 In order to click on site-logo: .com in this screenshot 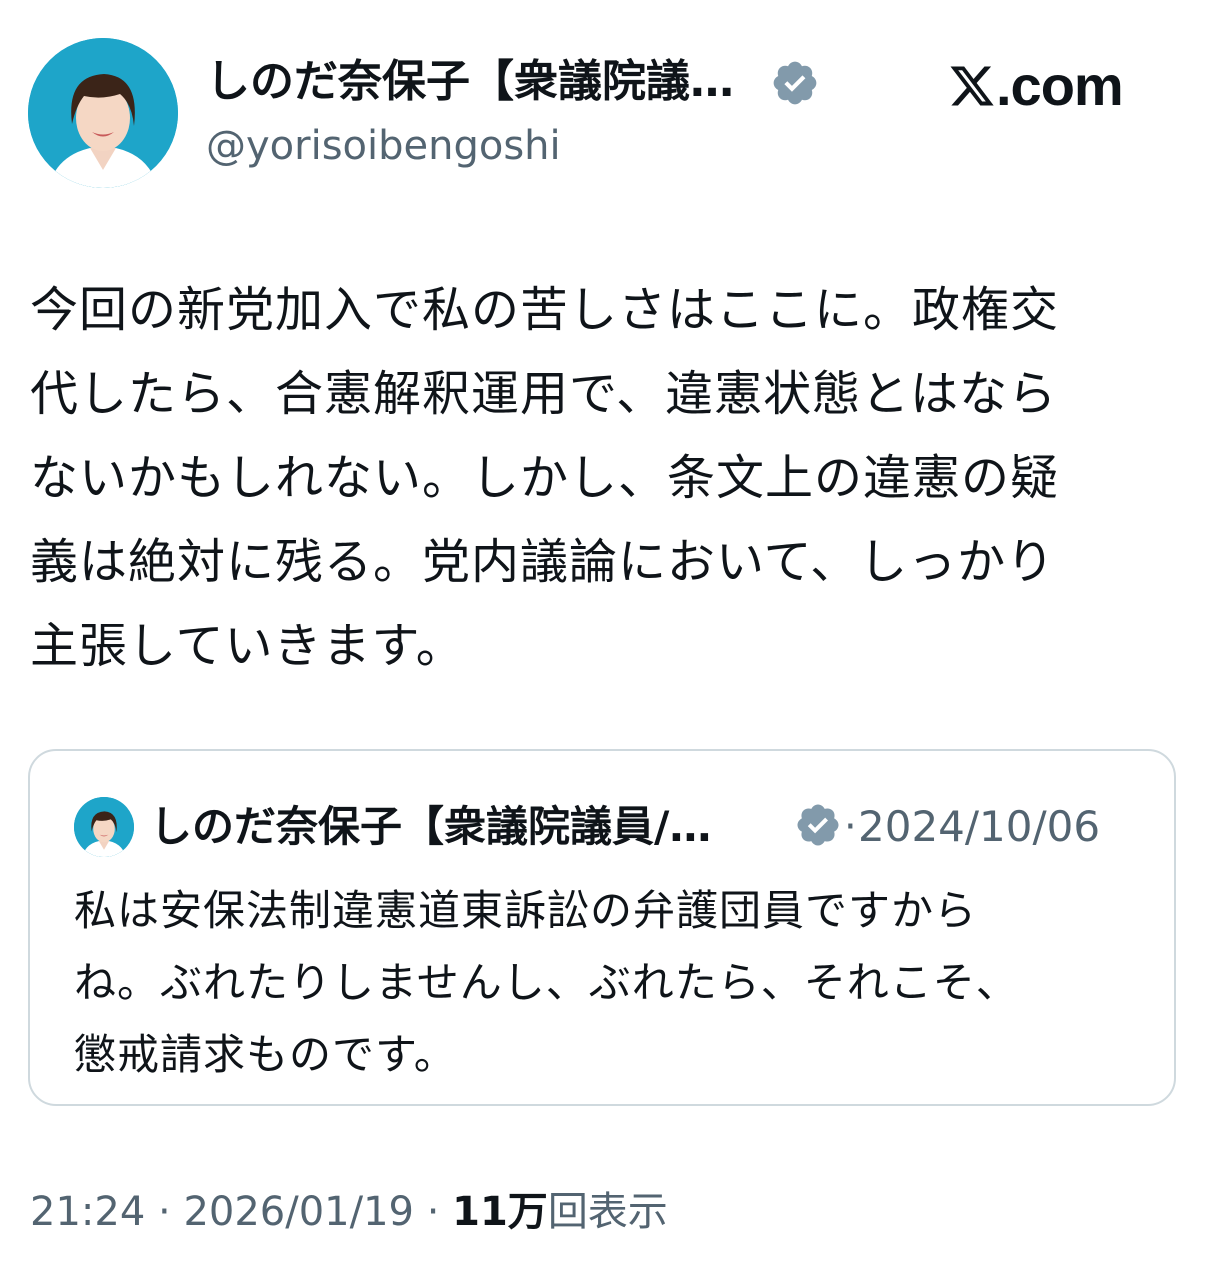, I will do `click(1036, 85)`.